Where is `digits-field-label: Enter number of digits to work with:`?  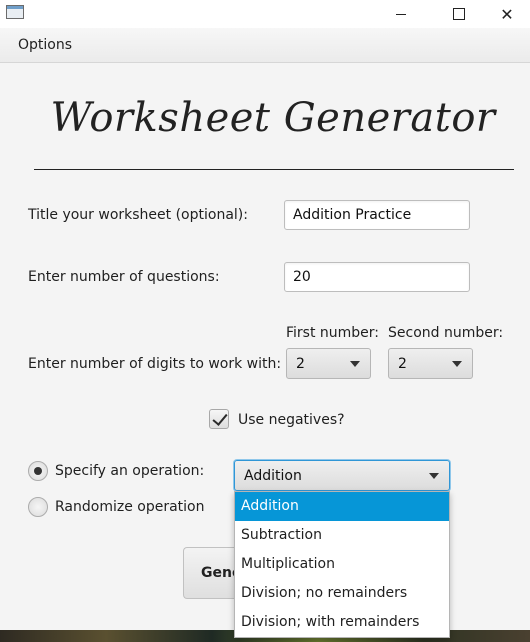 digits-field-label: Enter number of digits to work with: is located at coordinates (155, 364).